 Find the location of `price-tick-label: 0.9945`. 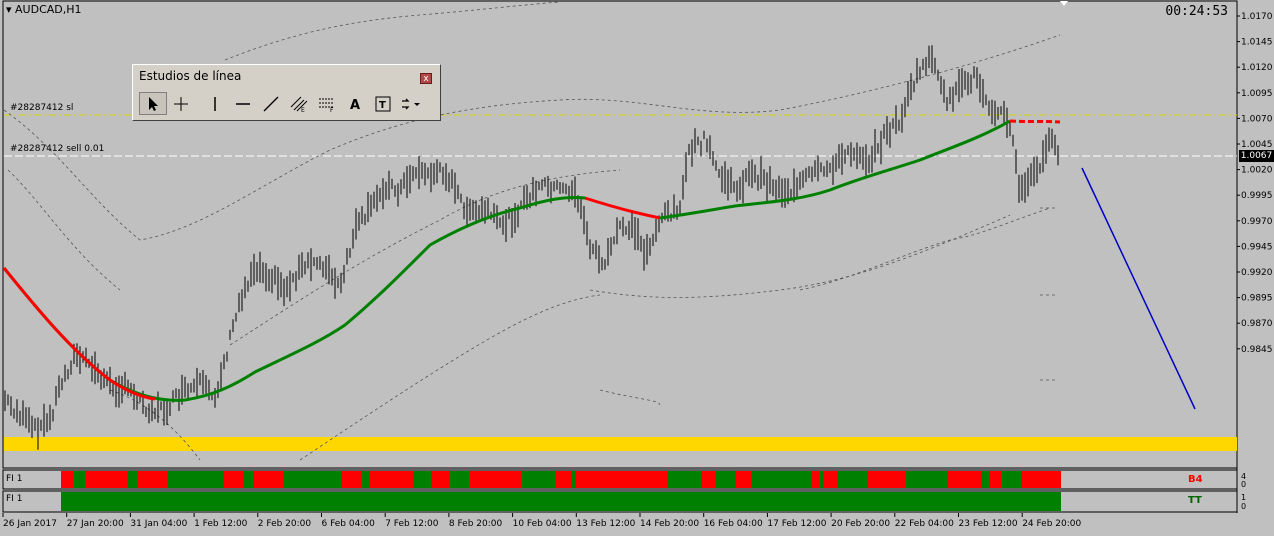

price-tick-label: 0.9945 is located at coordinates (1257, 247).